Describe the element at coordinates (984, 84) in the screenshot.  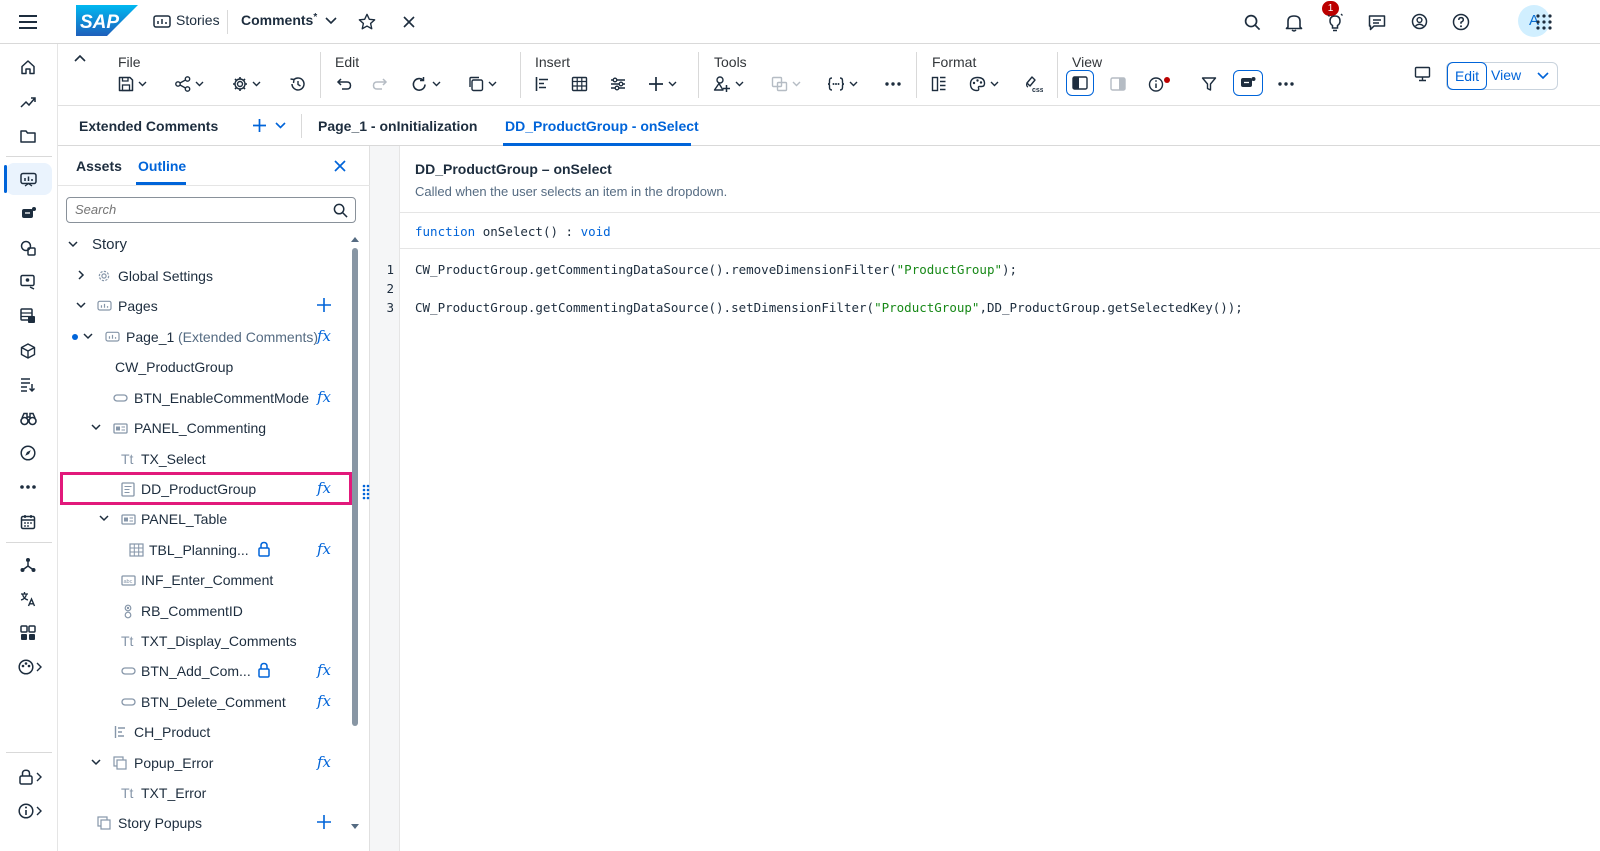
I see `theme-menu-button` at that location.